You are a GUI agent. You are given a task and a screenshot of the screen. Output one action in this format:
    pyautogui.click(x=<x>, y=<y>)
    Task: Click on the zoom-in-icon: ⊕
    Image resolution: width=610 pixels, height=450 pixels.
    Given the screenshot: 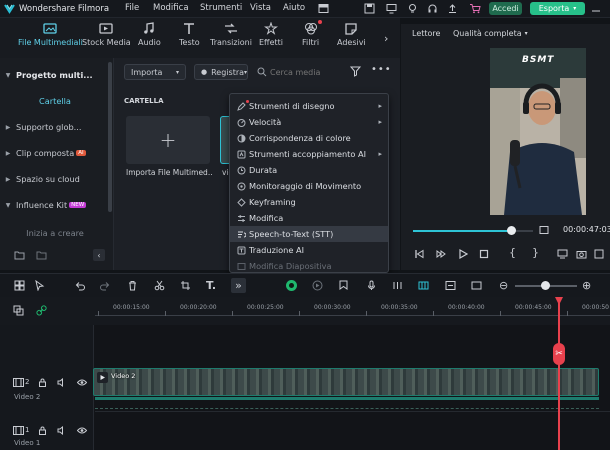 What is the action you would take?
    pyautogui.click(x=586, y=285)
    